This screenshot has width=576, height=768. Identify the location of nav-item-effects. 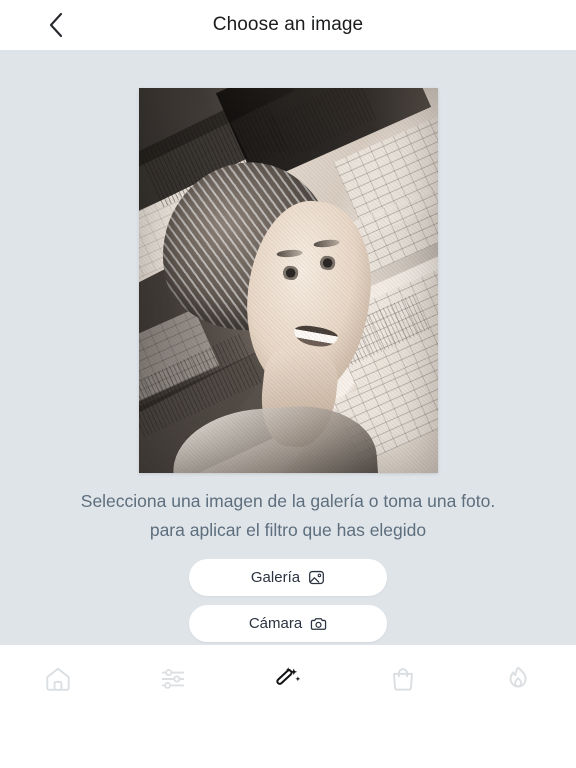
(287, 679).